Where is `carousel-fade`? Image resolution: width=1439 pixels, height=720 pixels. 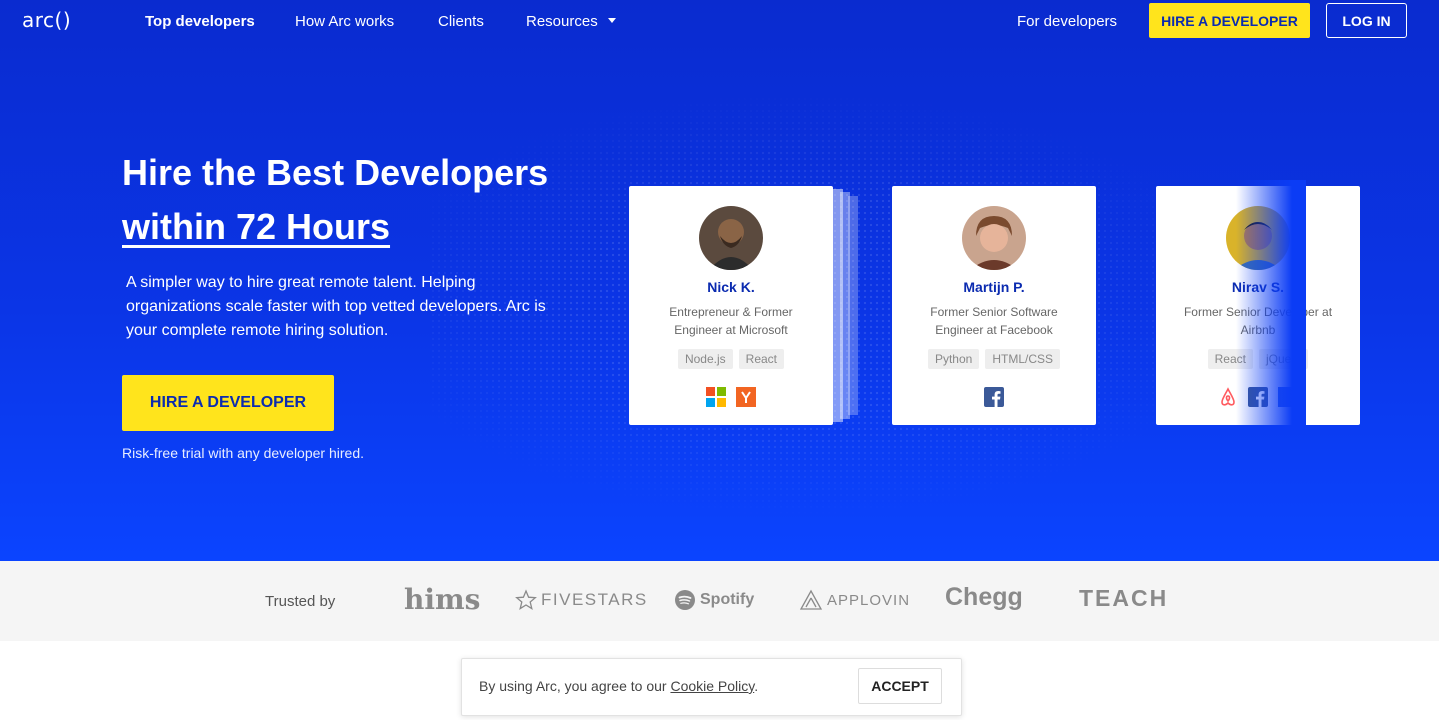
carousel-fade is located at coordinates (1271, 305).